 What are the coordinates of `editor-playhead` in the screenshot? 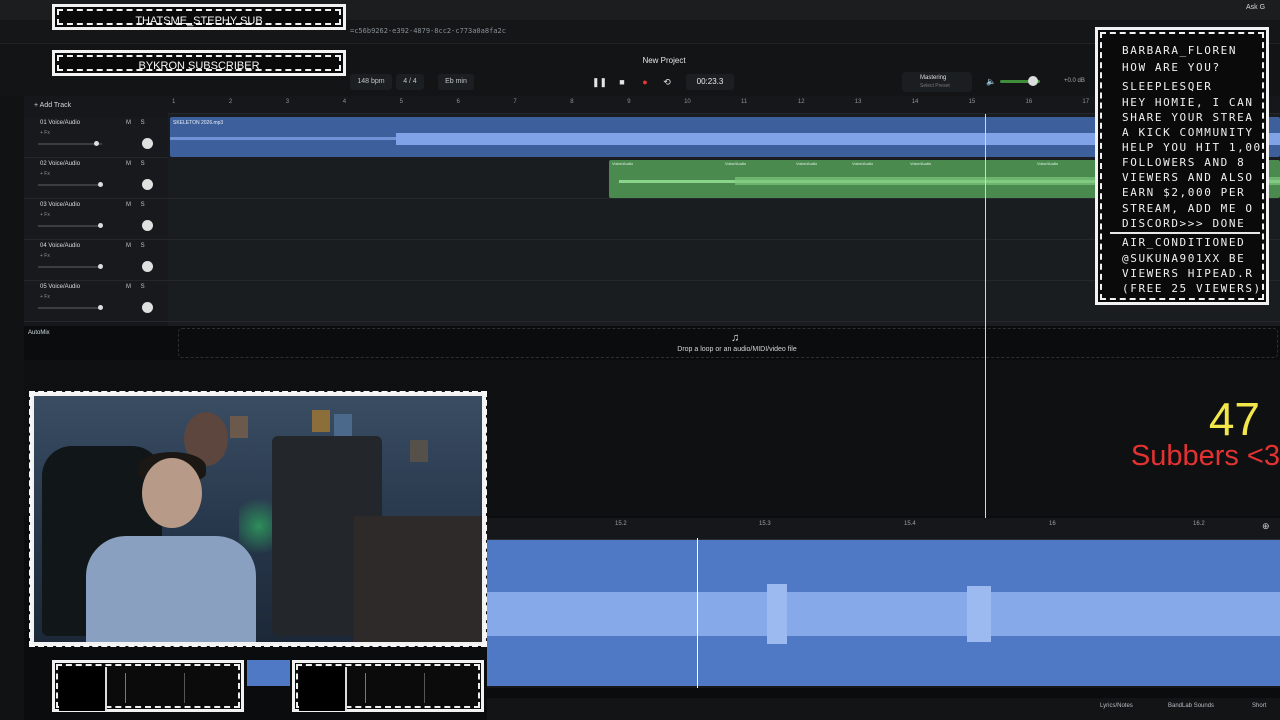 It's located at (697, 613).